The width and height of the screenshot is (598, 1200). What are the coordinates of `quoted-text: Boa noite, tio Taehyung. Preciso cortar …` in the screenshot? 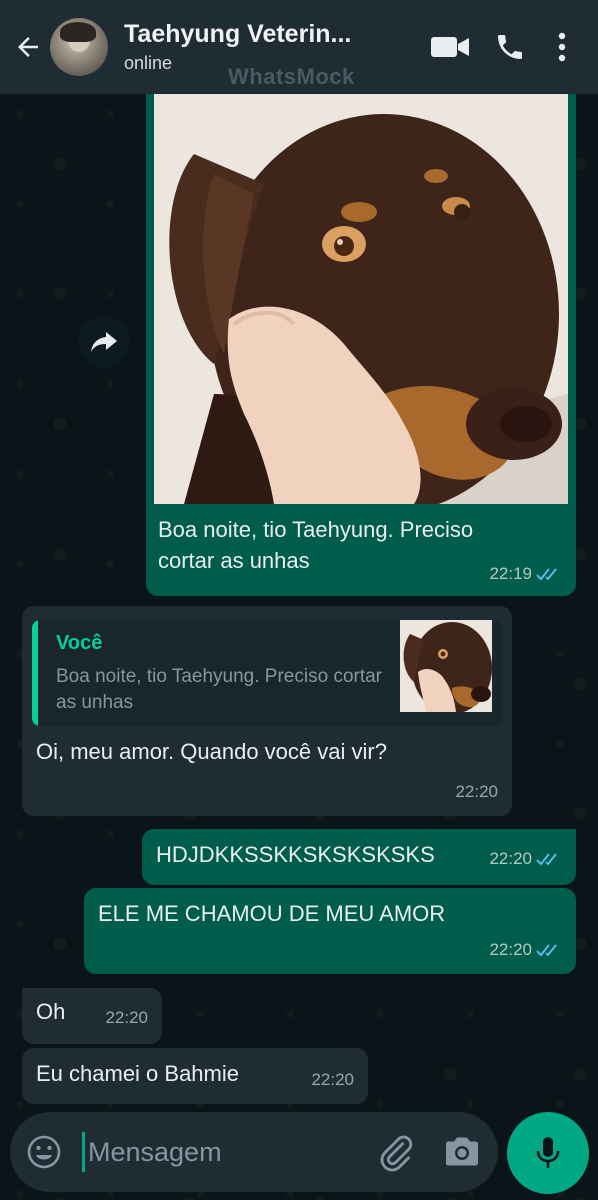 It's located at (219, 689).